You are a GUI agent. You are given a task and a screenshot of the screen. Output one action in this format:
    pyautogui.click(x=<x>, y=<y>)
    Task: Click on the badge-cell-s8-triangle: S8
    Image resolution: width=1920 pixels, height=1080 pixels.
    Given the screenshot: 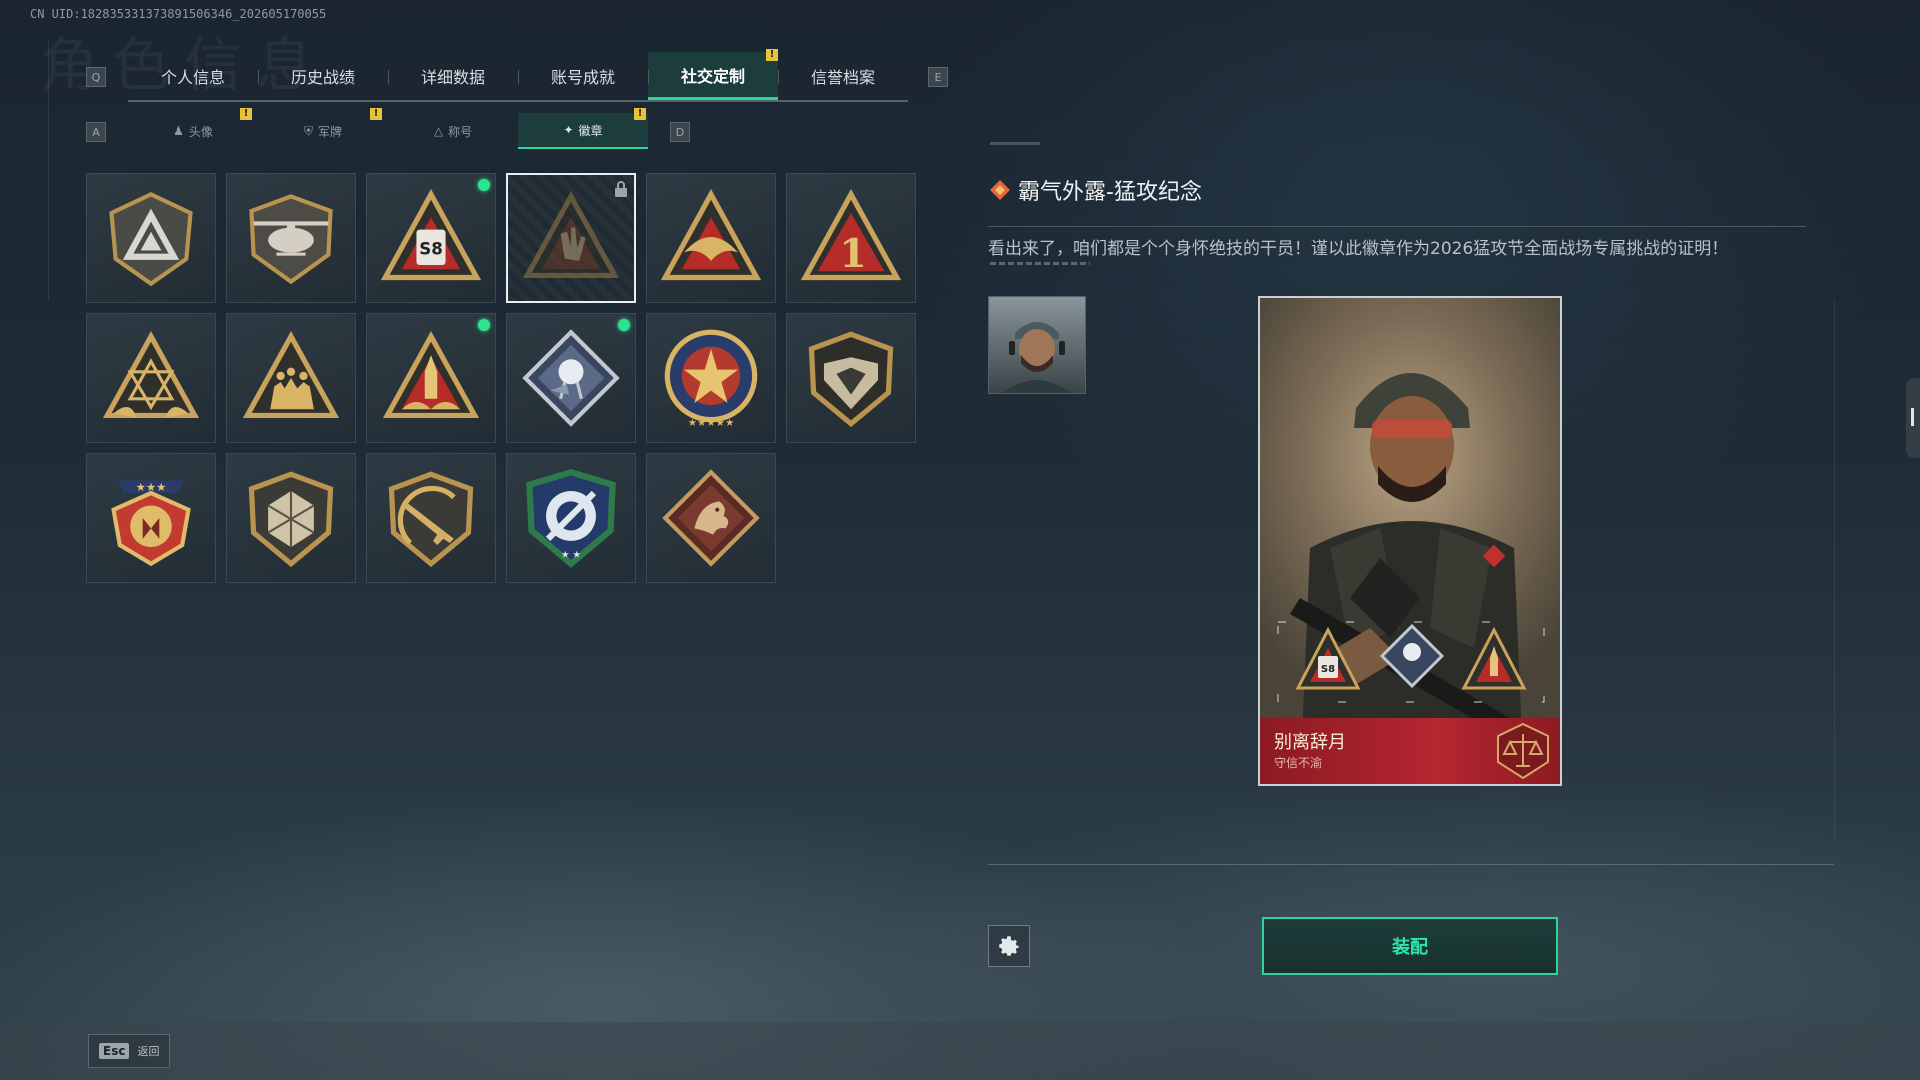 What is the action you would take?
    pyautogui.click(x=431, y=238)
    